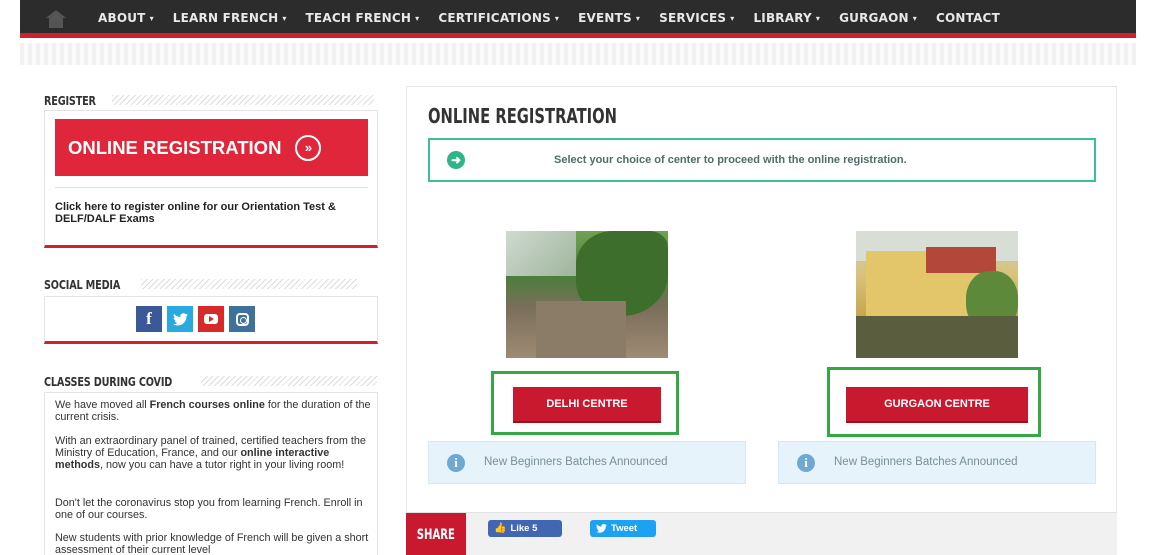 The width and height of the screenshot is (1150, 555). Describe the element at coordinates (601, 528) in the screenshot. I see `twitter-bird-icon` at that location.